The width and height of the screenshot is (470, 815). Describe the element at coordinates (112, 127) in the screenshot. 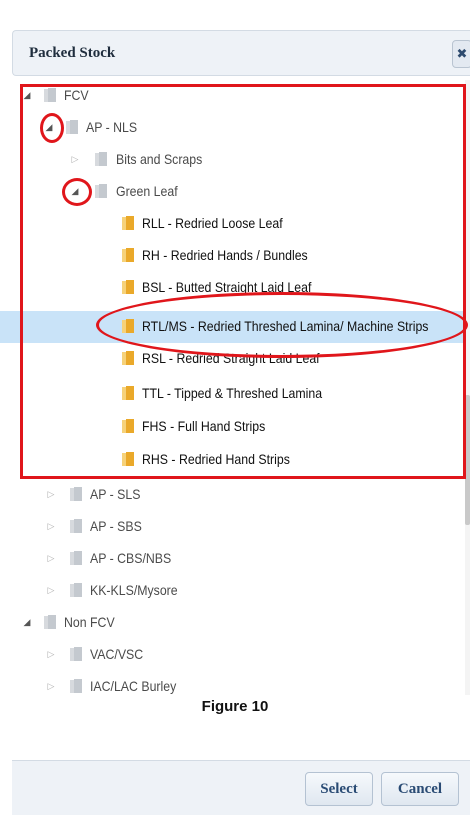

I see `tree-node-label: AP - NLS` at that location.